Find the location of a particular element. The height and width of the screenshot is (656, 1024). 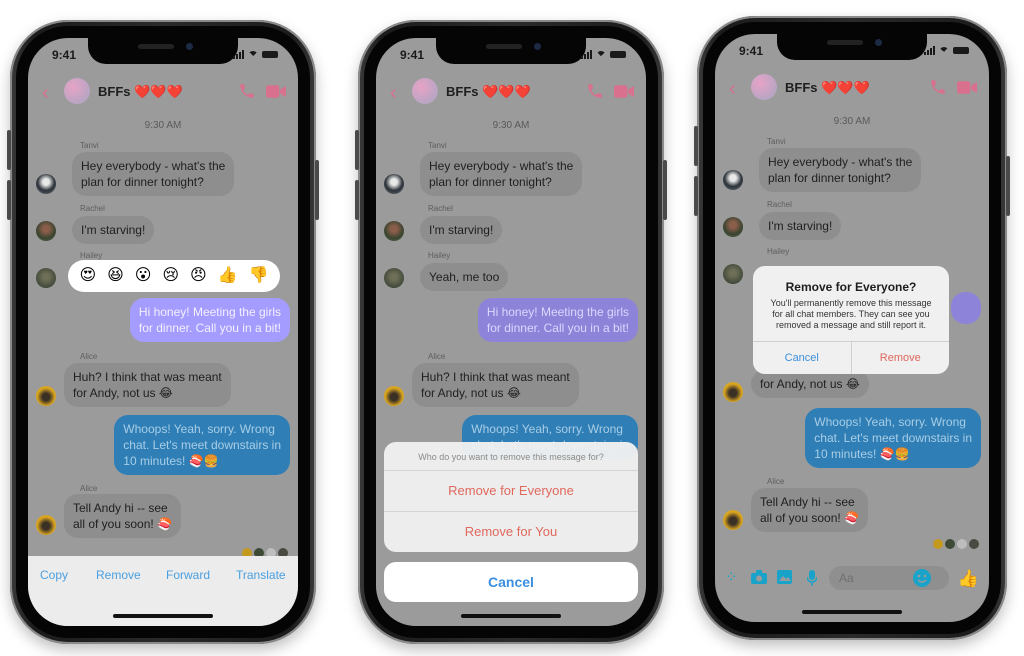

message-composer: ⁘ Aa 👍 is located at coordinates (852, 579).